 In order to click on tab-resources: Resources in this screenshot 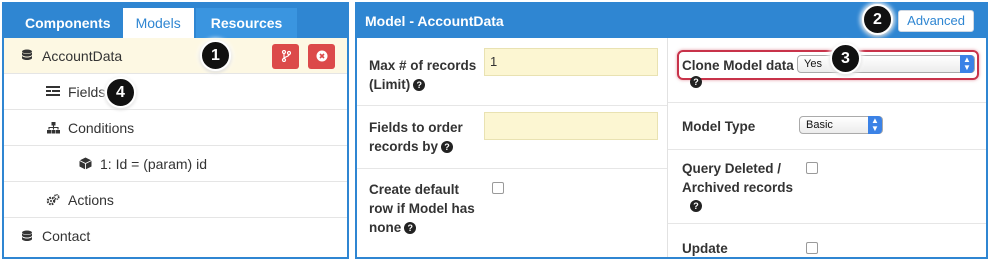, I will do `click(246, 23)`.